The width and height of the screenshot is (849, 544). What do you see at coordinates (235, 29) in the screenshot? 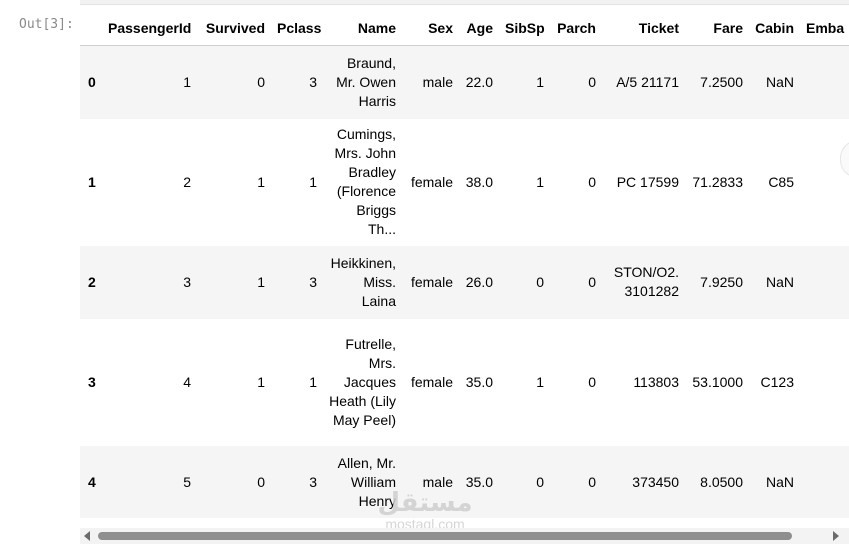
I see `header-survived: Survived` at bounding box center [235, 29].